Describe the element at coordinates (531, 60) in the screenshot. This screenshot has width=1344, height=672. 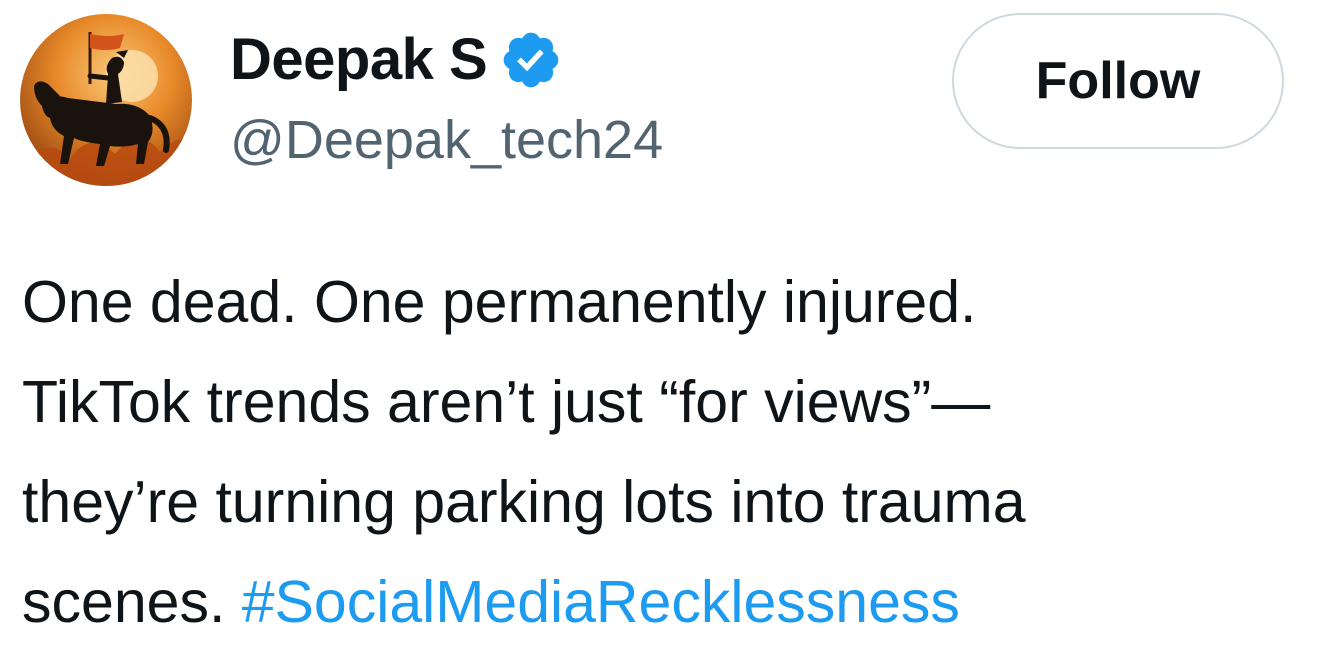
I see `verified-badge-icon` at that location.